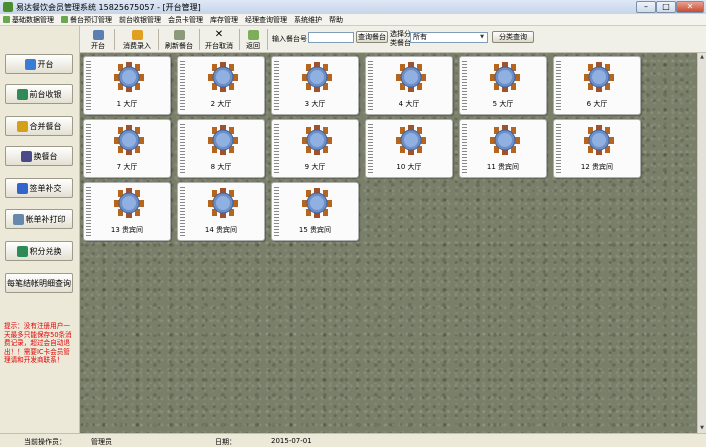 The image size is (706, 447). Describe the element at coordinates (701, 243) in the screenshot. I see `vertical-scrollbar: ▲ ▼` at that location.